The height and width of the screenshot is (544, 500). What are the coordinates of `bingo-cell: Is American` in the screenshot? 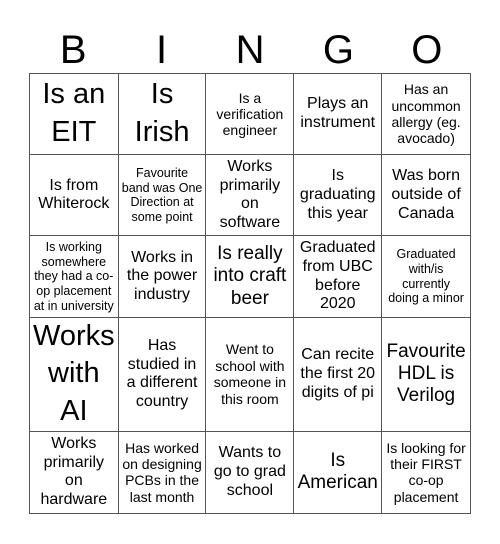 It's located at (338, 472).